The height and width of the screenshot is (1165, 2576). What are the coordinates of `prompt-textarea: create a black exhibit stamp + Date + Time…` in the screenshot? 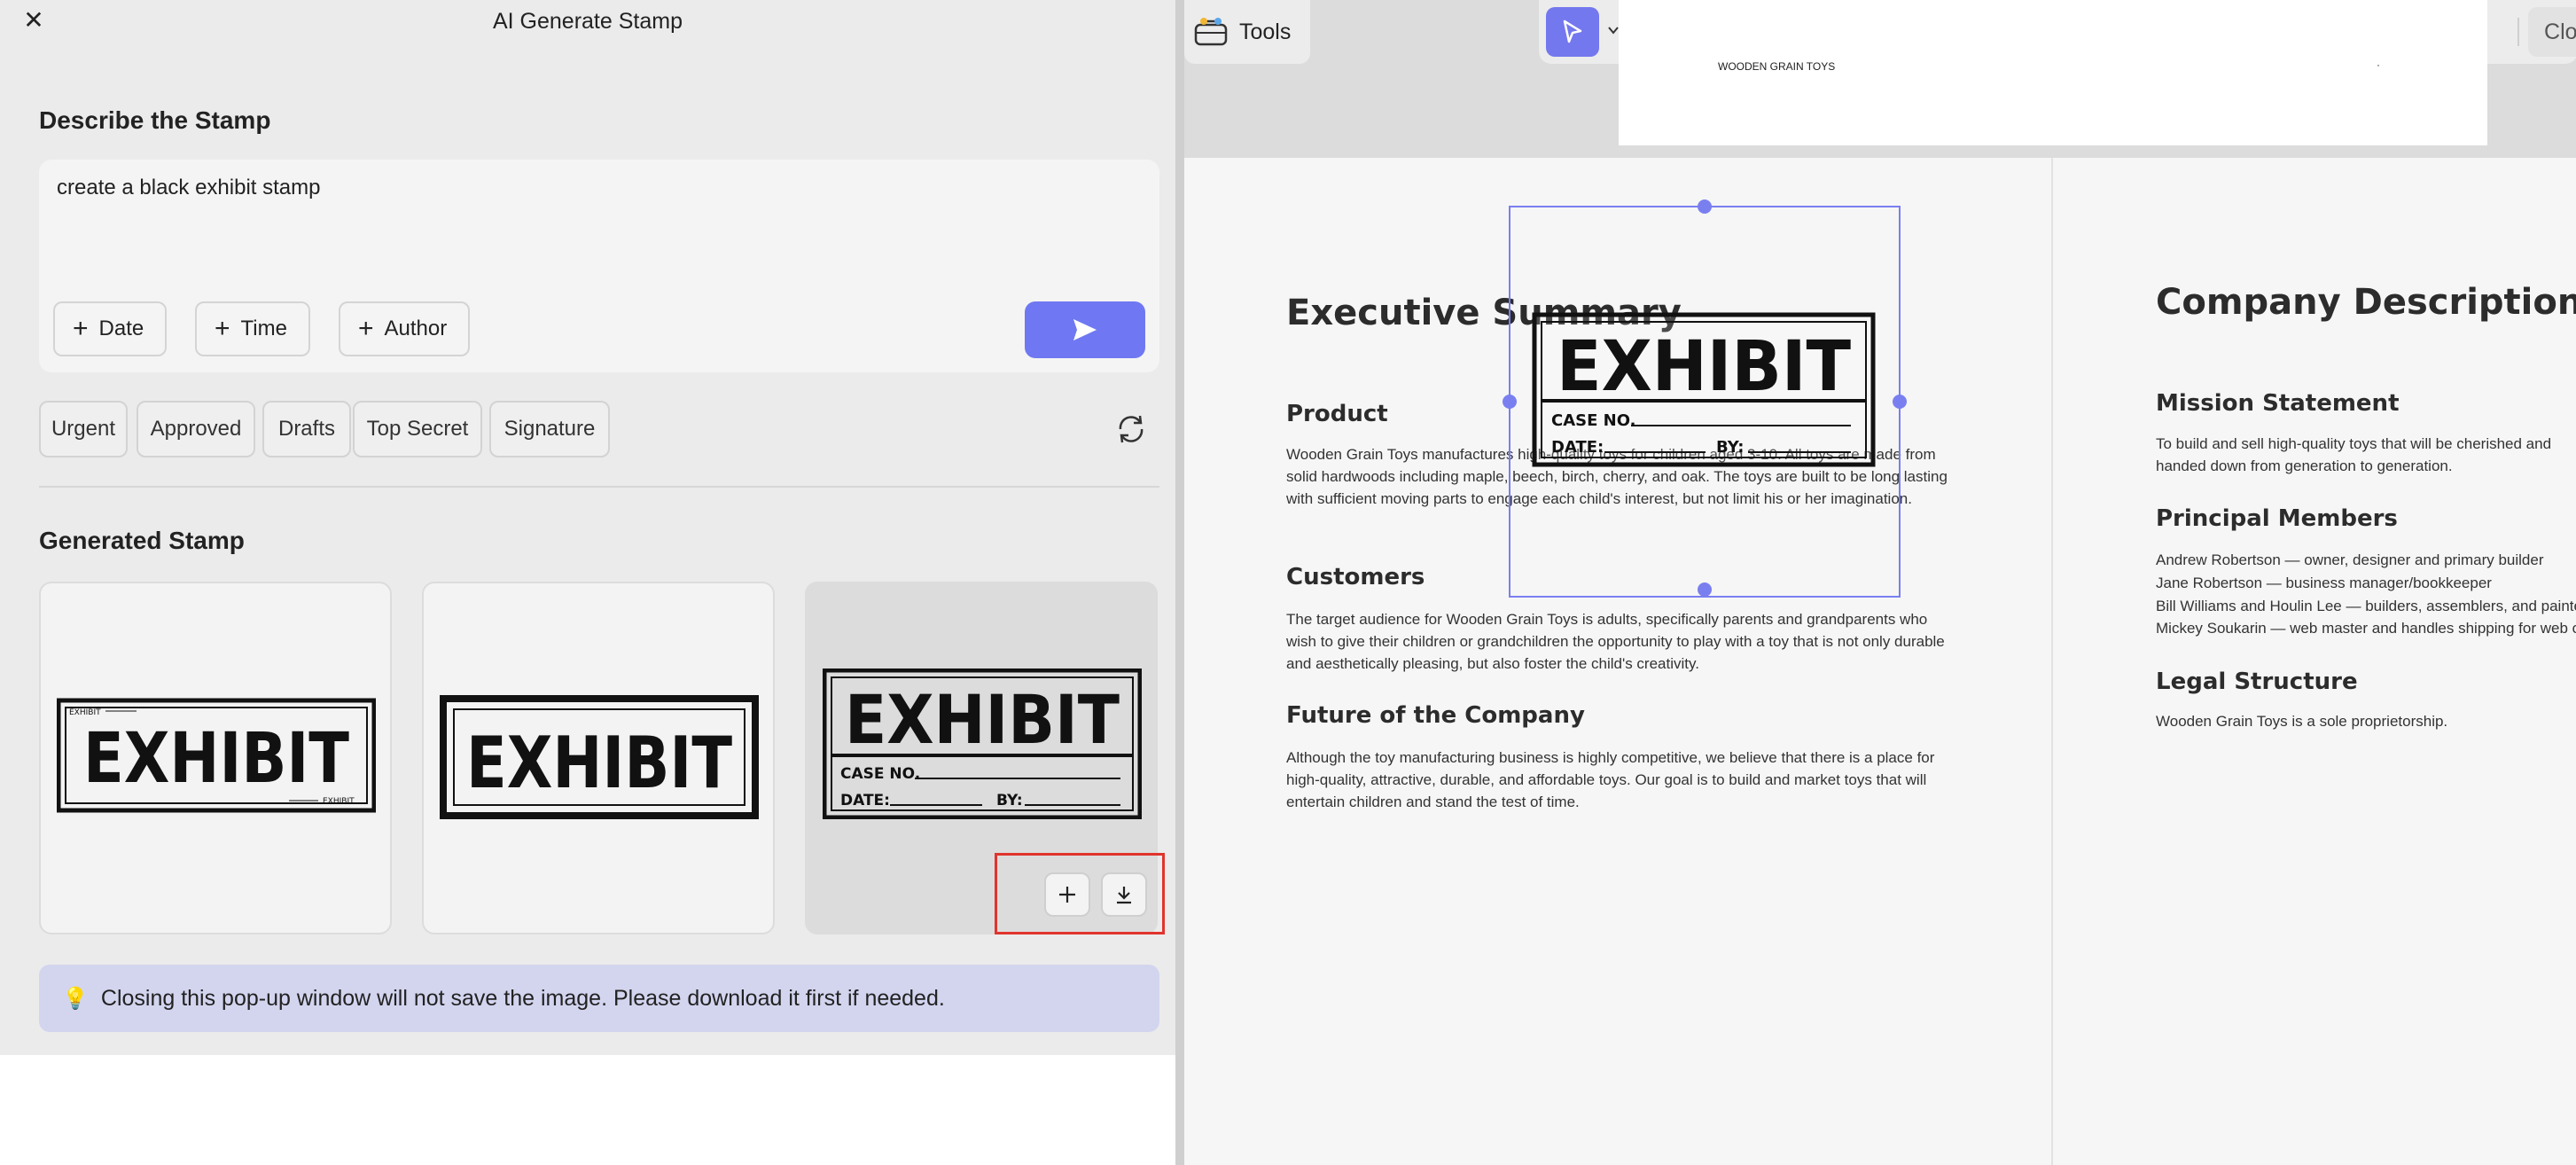 It's located at (599, 266).